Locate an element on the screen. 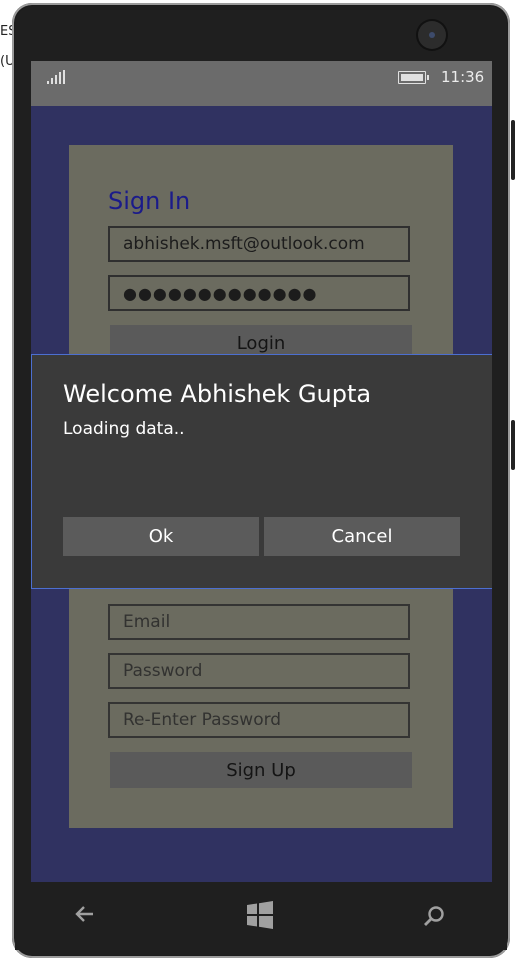 The width and height of the screenshot is (517, 963). status-time: 11:36 is located at coordinates (463, 77).